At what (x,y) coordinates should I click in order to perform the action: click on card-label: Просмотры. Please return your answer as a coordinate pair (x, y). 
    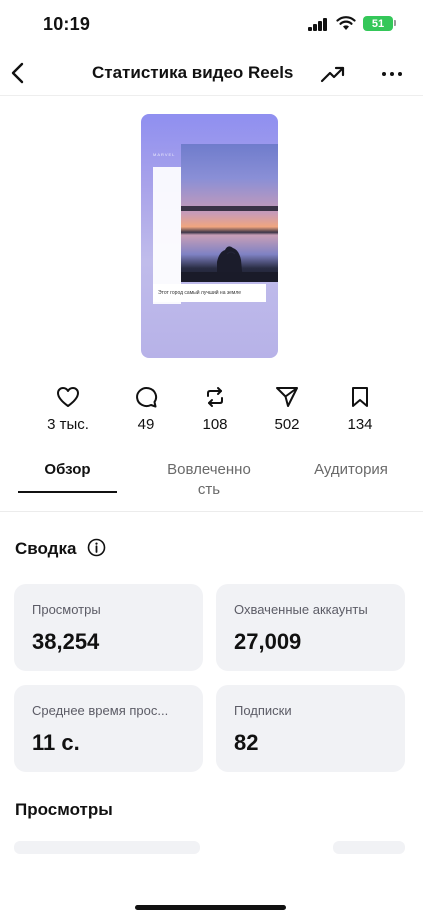
    Looking at the image, I should click on (66, 609).